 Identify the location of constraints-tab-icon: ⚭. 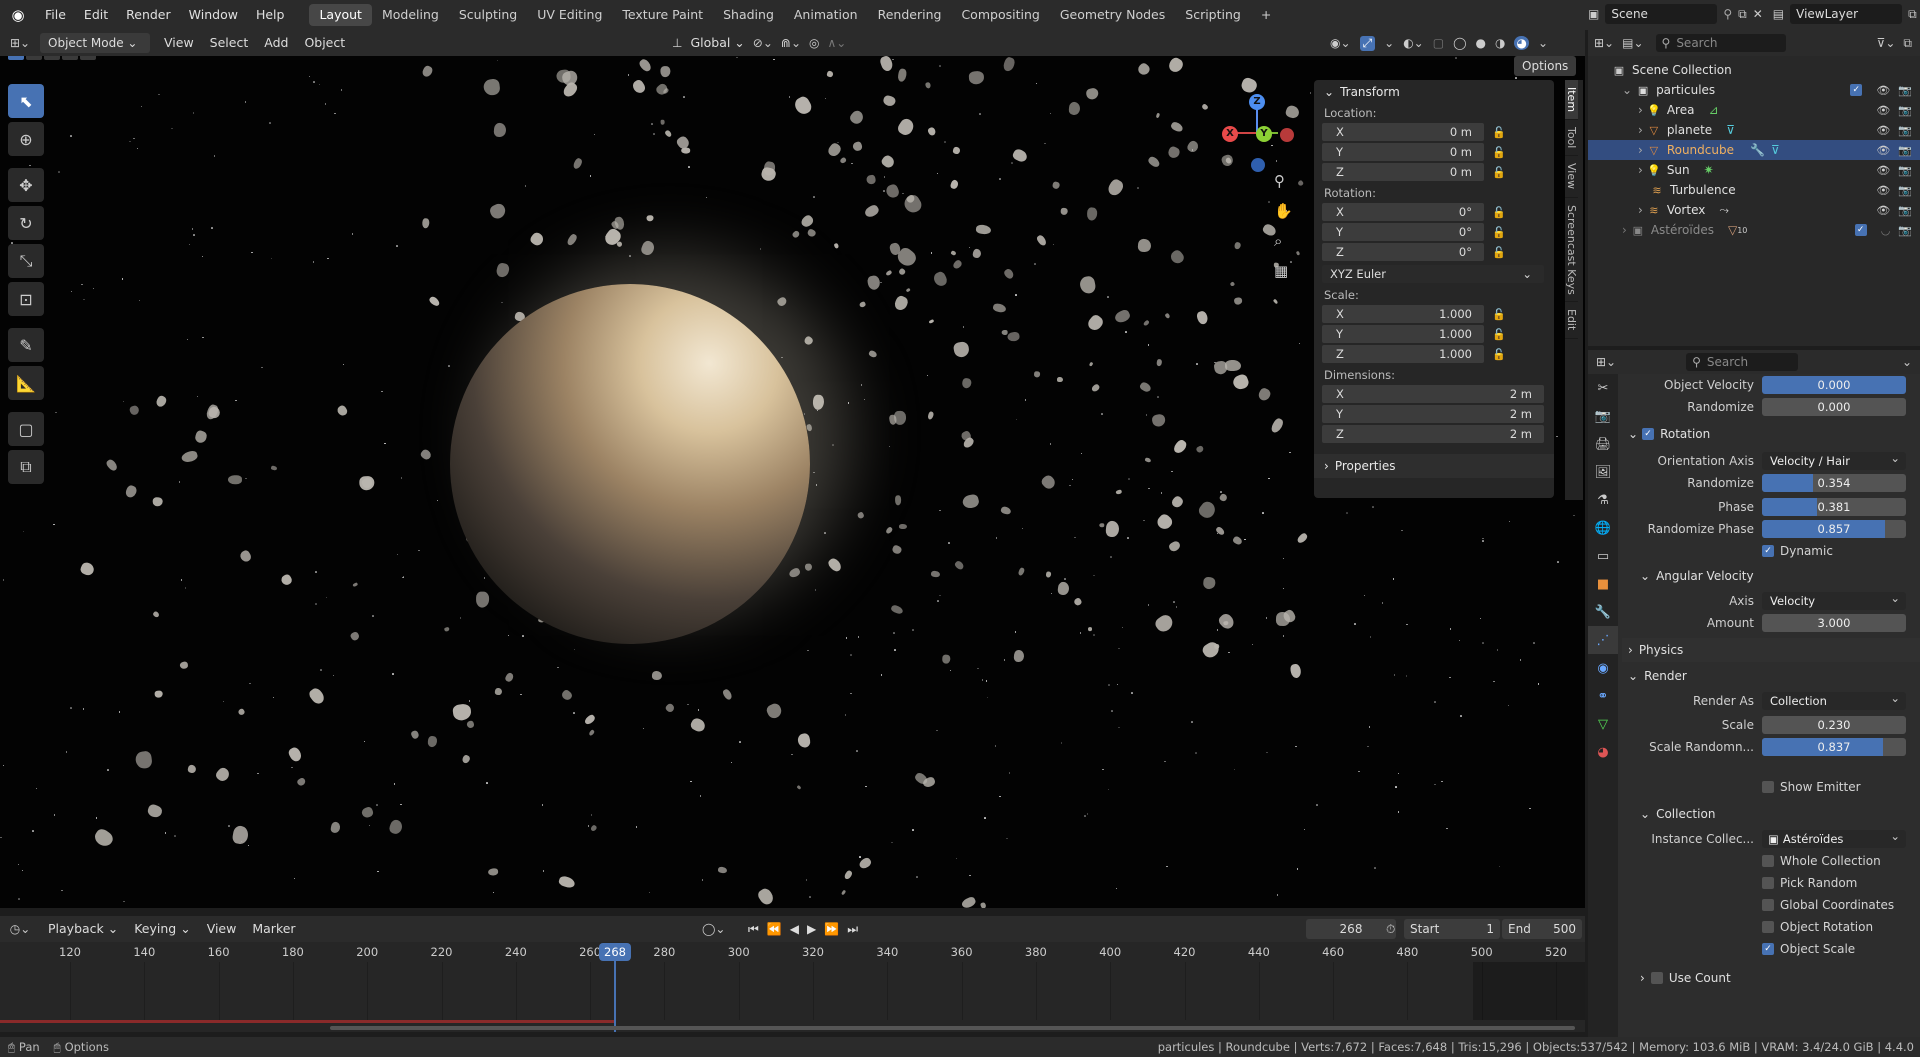
(1603, 696).